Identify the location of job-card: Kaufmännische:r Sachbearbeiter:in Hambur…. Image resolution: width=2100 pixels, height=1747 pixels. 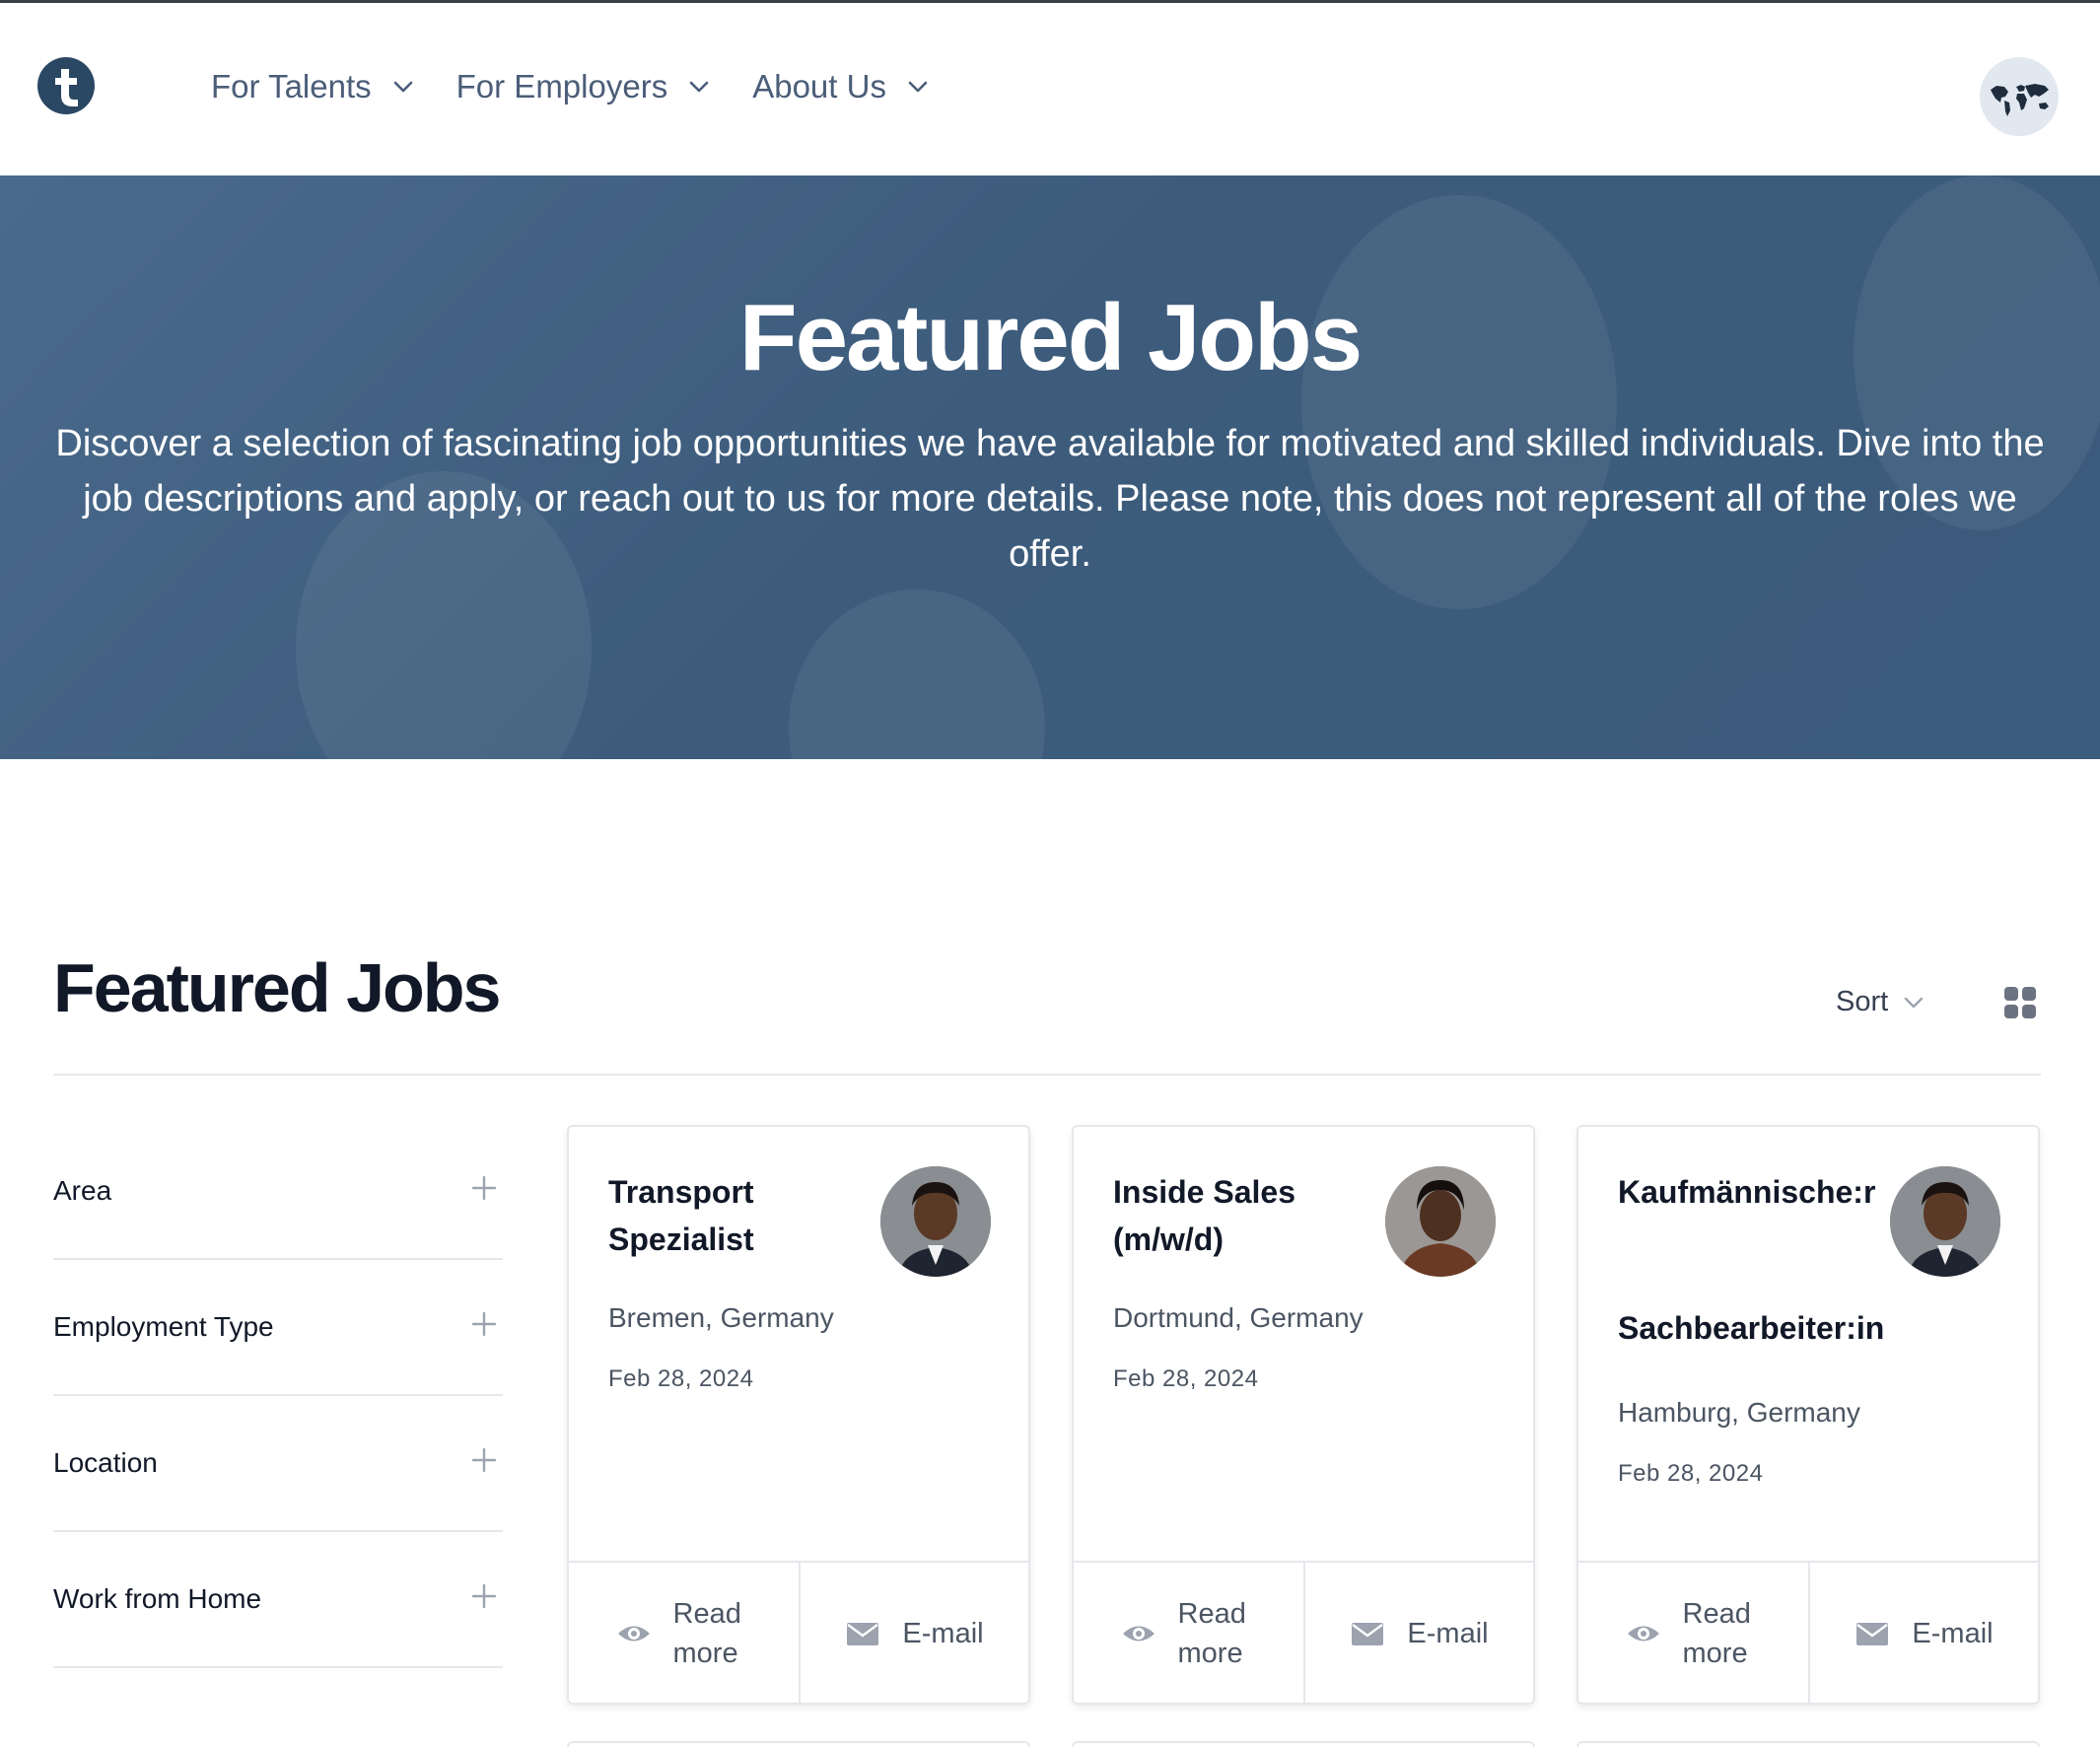
(1808, 1415).